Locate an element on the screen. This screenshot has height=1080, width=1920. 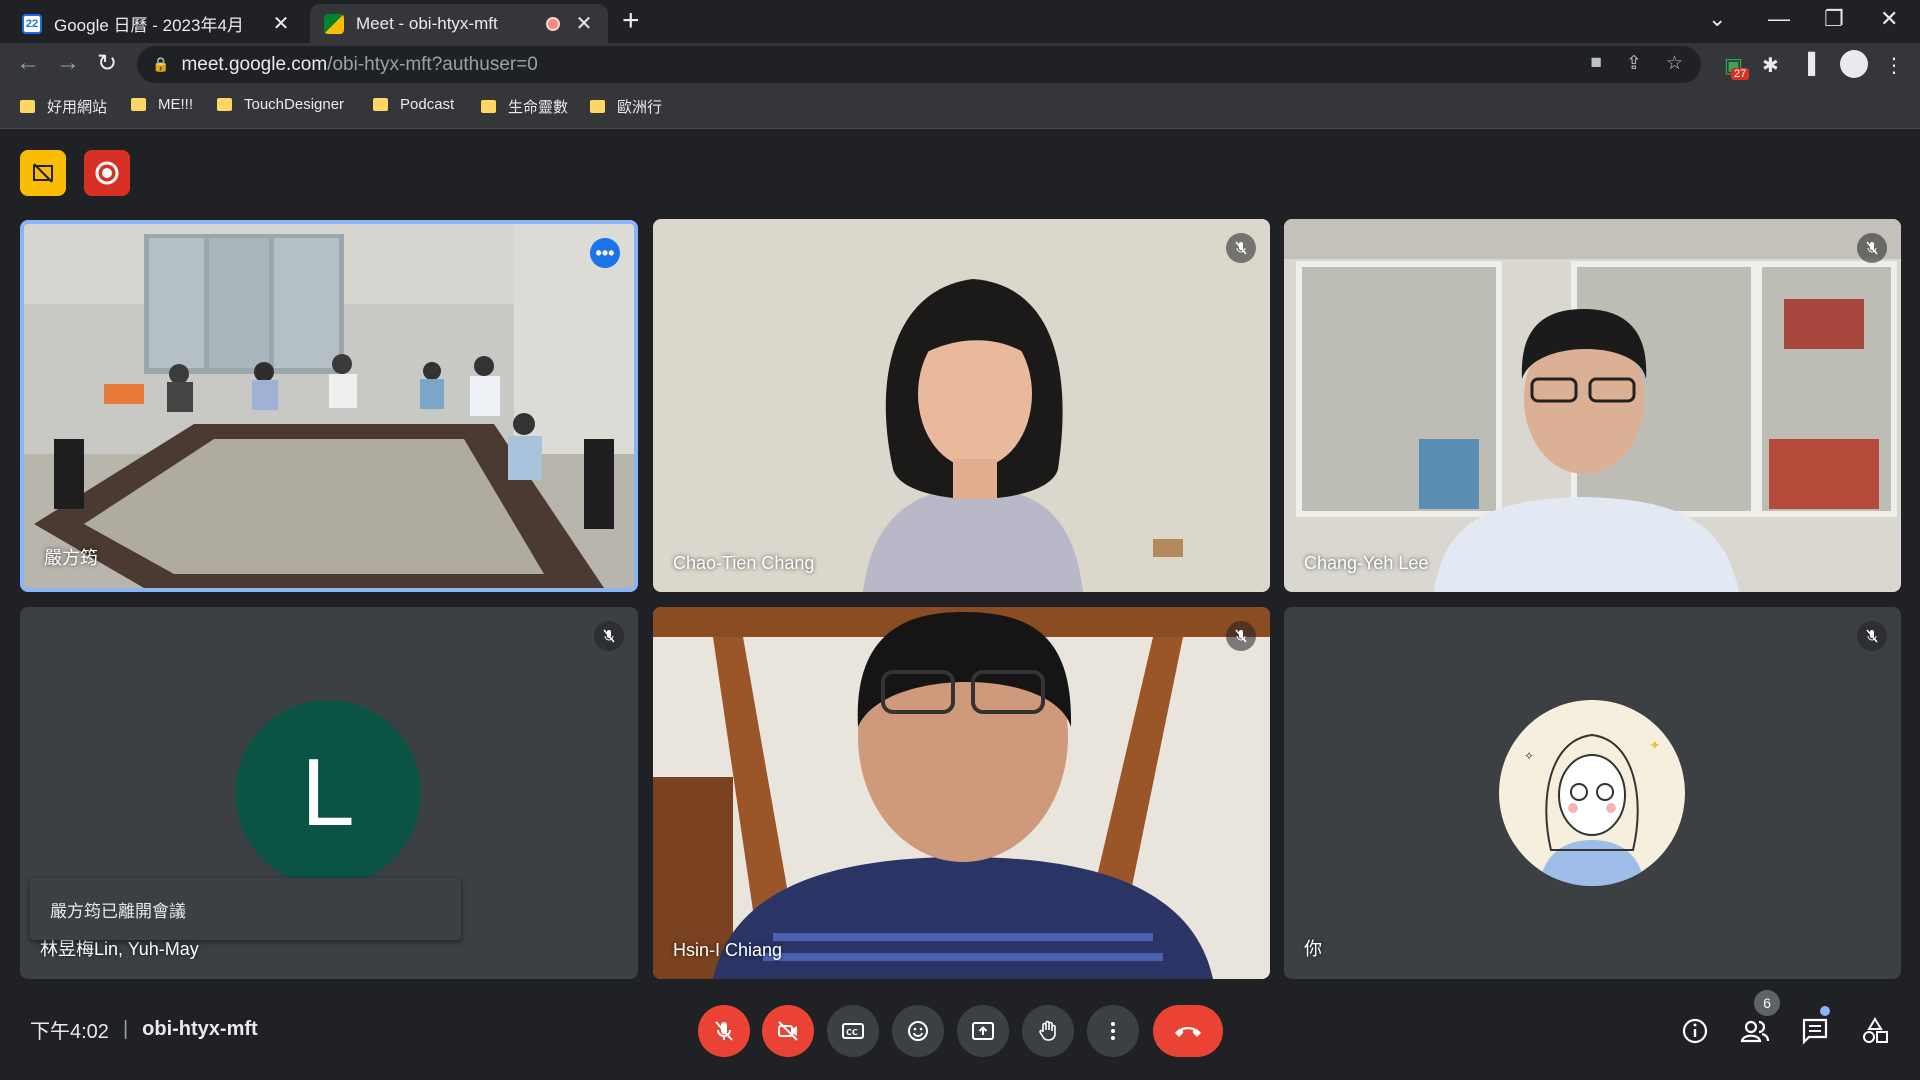
call-end-icon is located at coordinates (1188, 1032).